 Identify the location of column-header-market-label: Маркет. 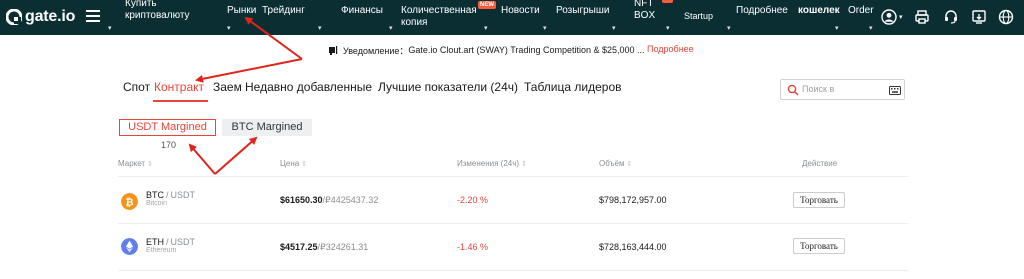
(132, 163).